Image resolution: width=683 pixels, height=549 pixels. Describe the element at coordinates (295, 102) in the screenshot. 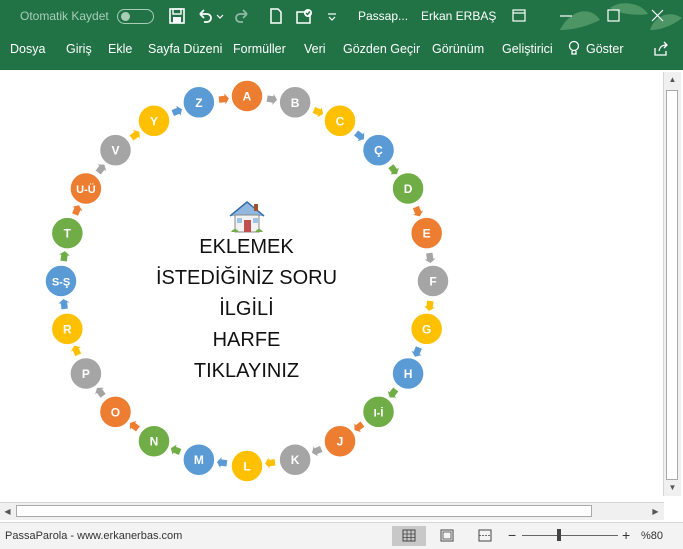

I see `letter-button: B` at that location.